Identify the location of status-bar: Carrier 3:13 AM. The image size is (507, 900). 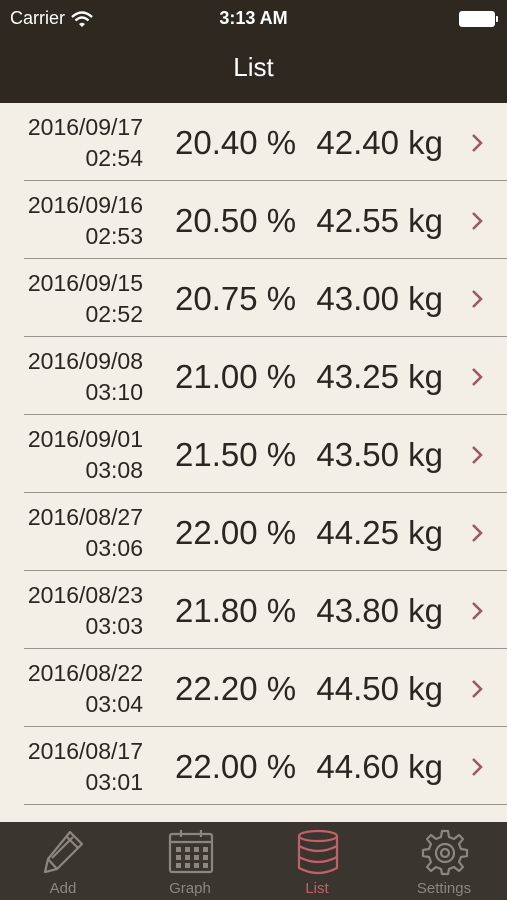
(253, 18).